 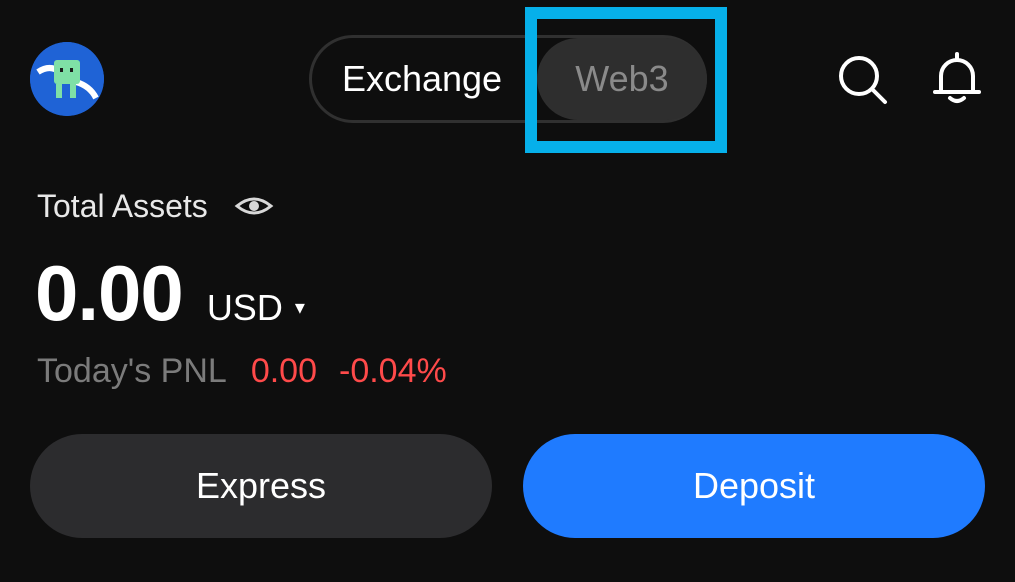 I want to click on chevron-down-icon: ▾, so click(x=300, y=307).